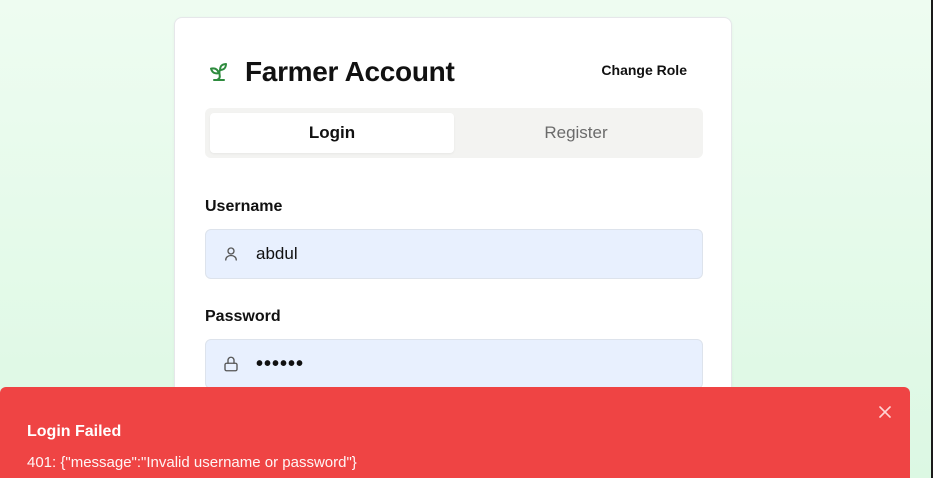 Image resolution: width=933 pixels, height=478 pixels. I want to click on password-value: ••••••, so click(280, 363).